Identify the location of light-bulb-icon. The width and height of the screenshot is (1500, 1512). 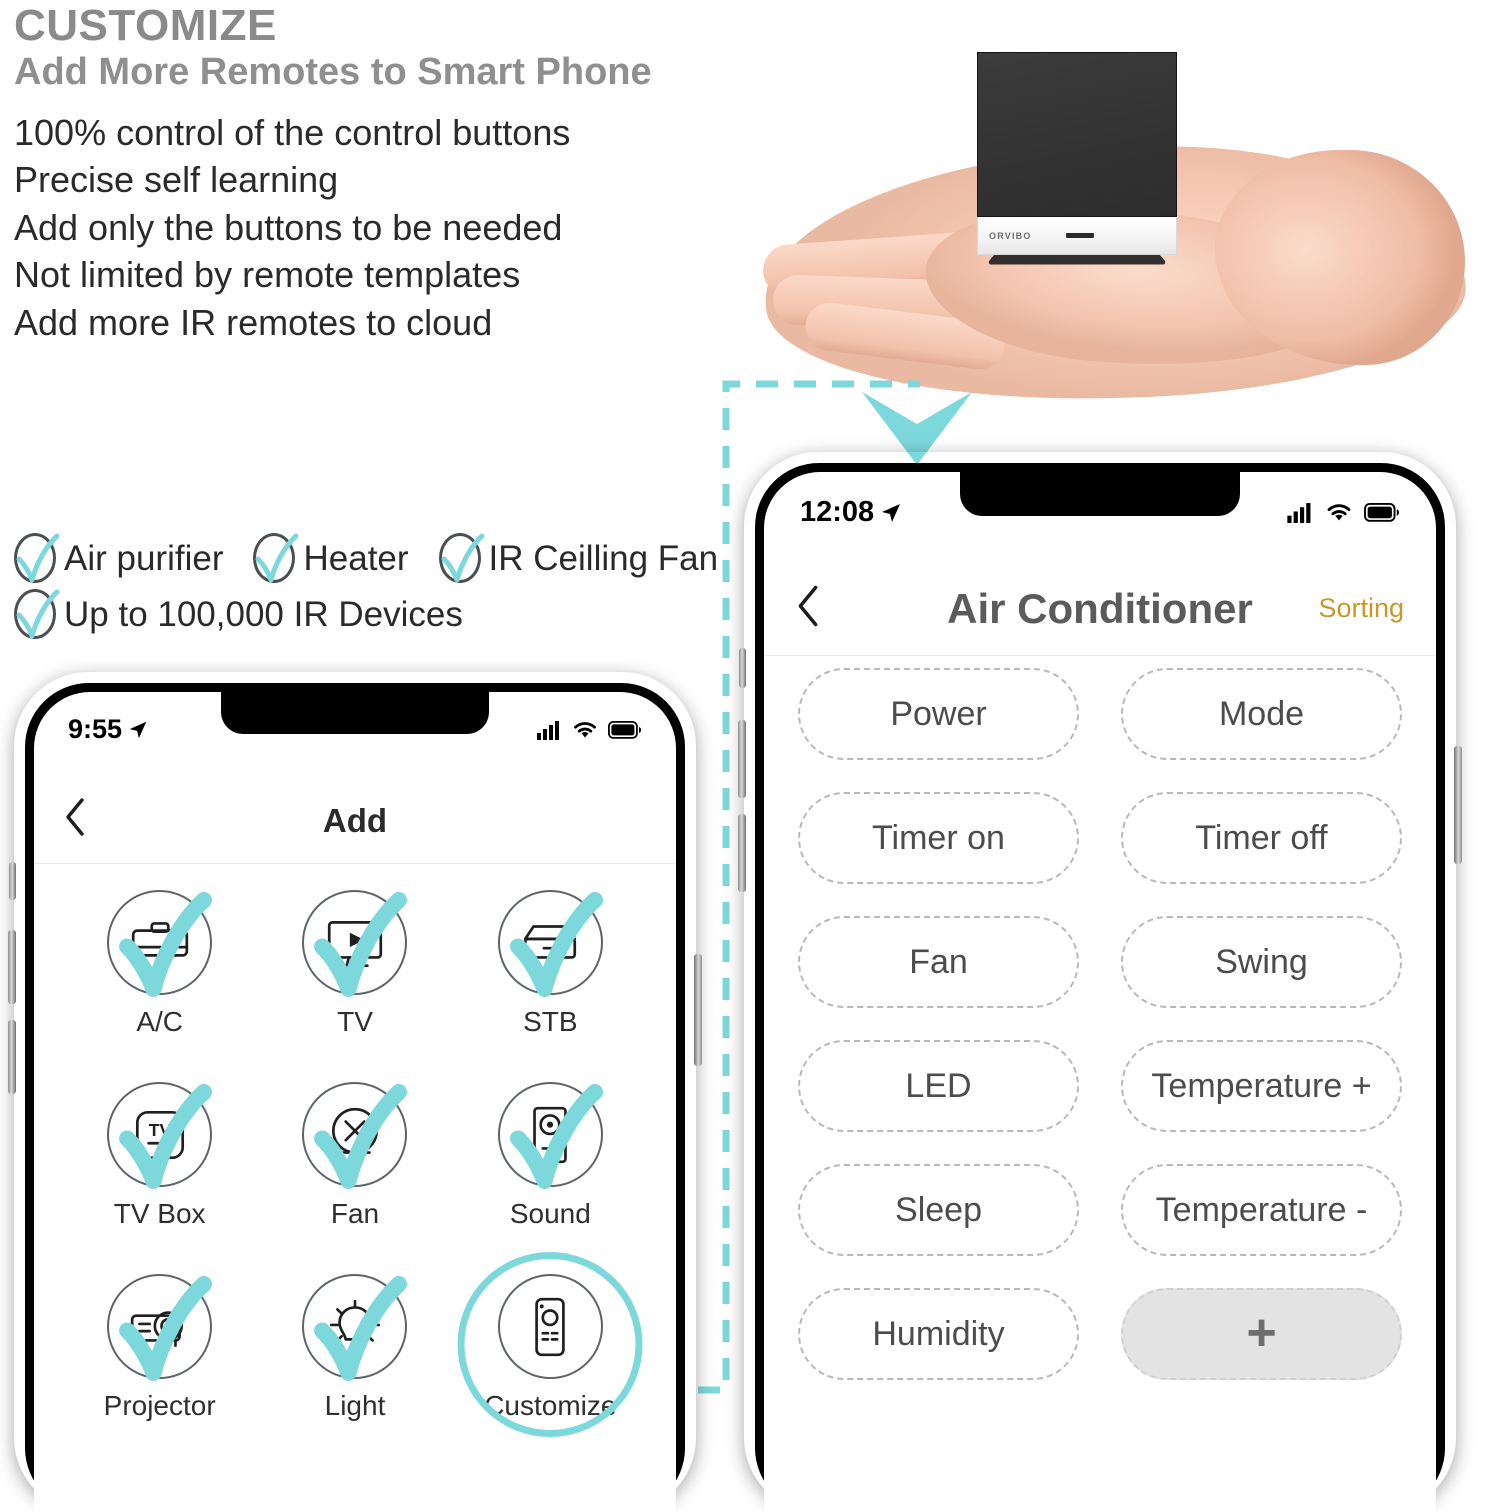
(355, 1327).